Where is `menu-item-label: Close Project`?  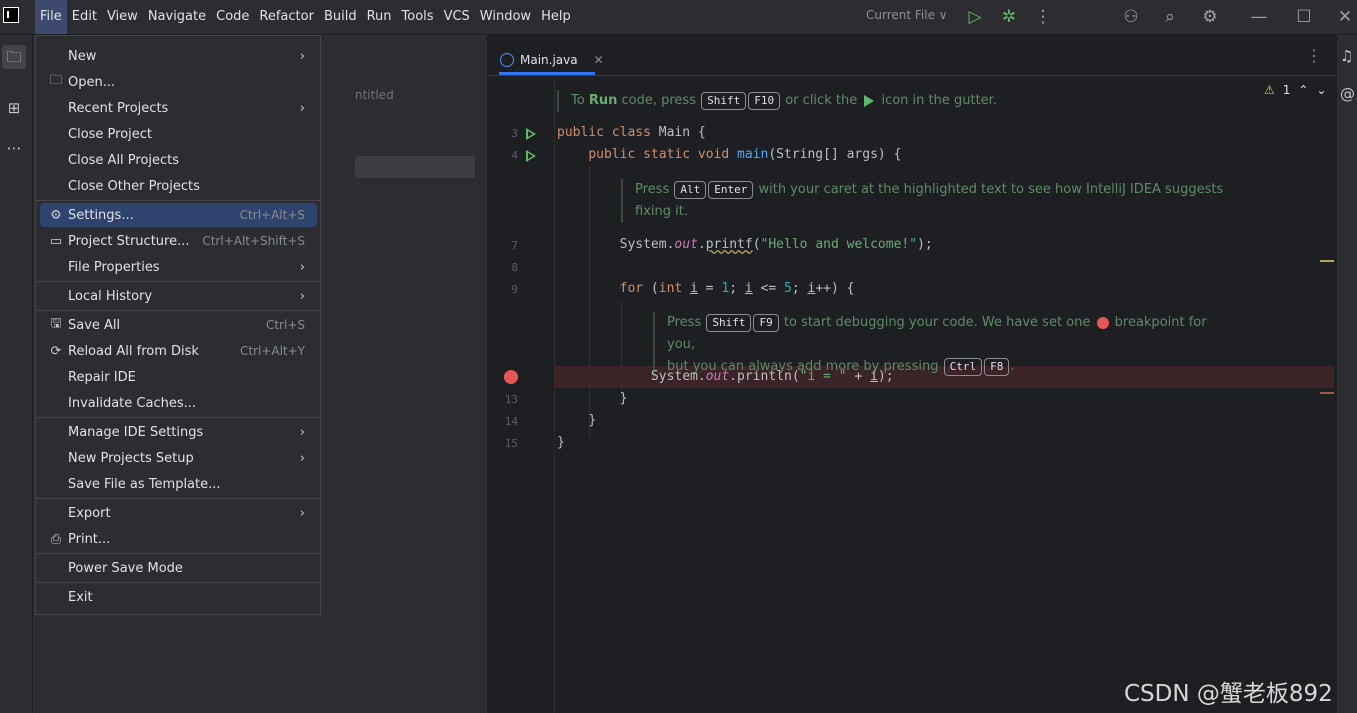 menu-item-label: Close Project is located at coordinates (110, 134).